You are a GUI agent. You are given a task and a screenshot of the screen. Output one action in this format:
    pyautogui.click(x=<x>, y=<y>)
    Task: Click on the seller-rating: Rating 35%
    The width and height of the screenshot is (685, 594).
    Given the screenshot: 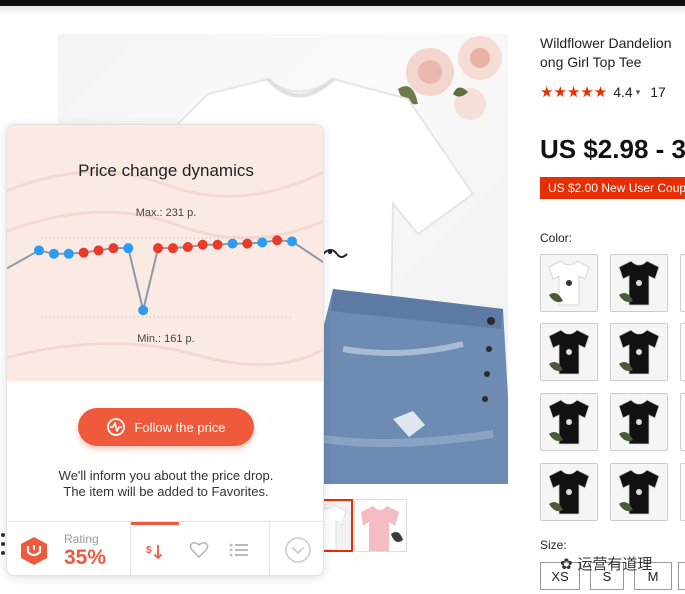 What is the action you would take?
    pyautogui.click(x=69, y=548)
    